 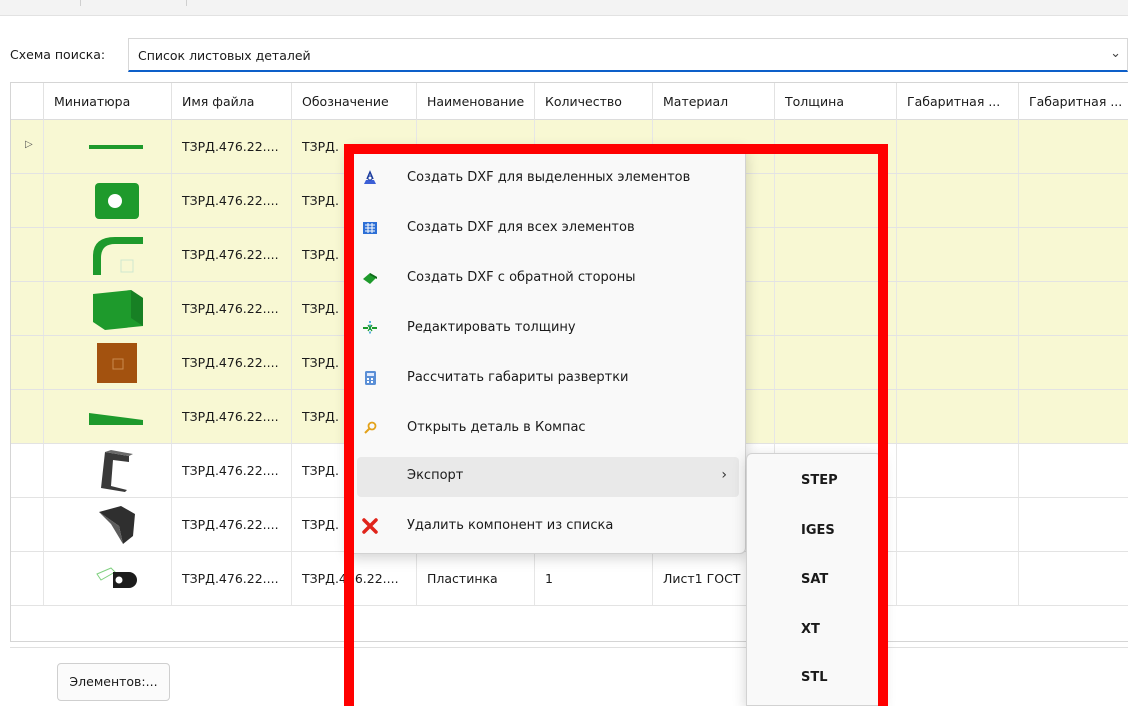 What do you see at coordinates (521, 277) in the screenshot?
I see `menu-item-label: Создать DXF с обратной стороны` at bounding box center [521, 277].